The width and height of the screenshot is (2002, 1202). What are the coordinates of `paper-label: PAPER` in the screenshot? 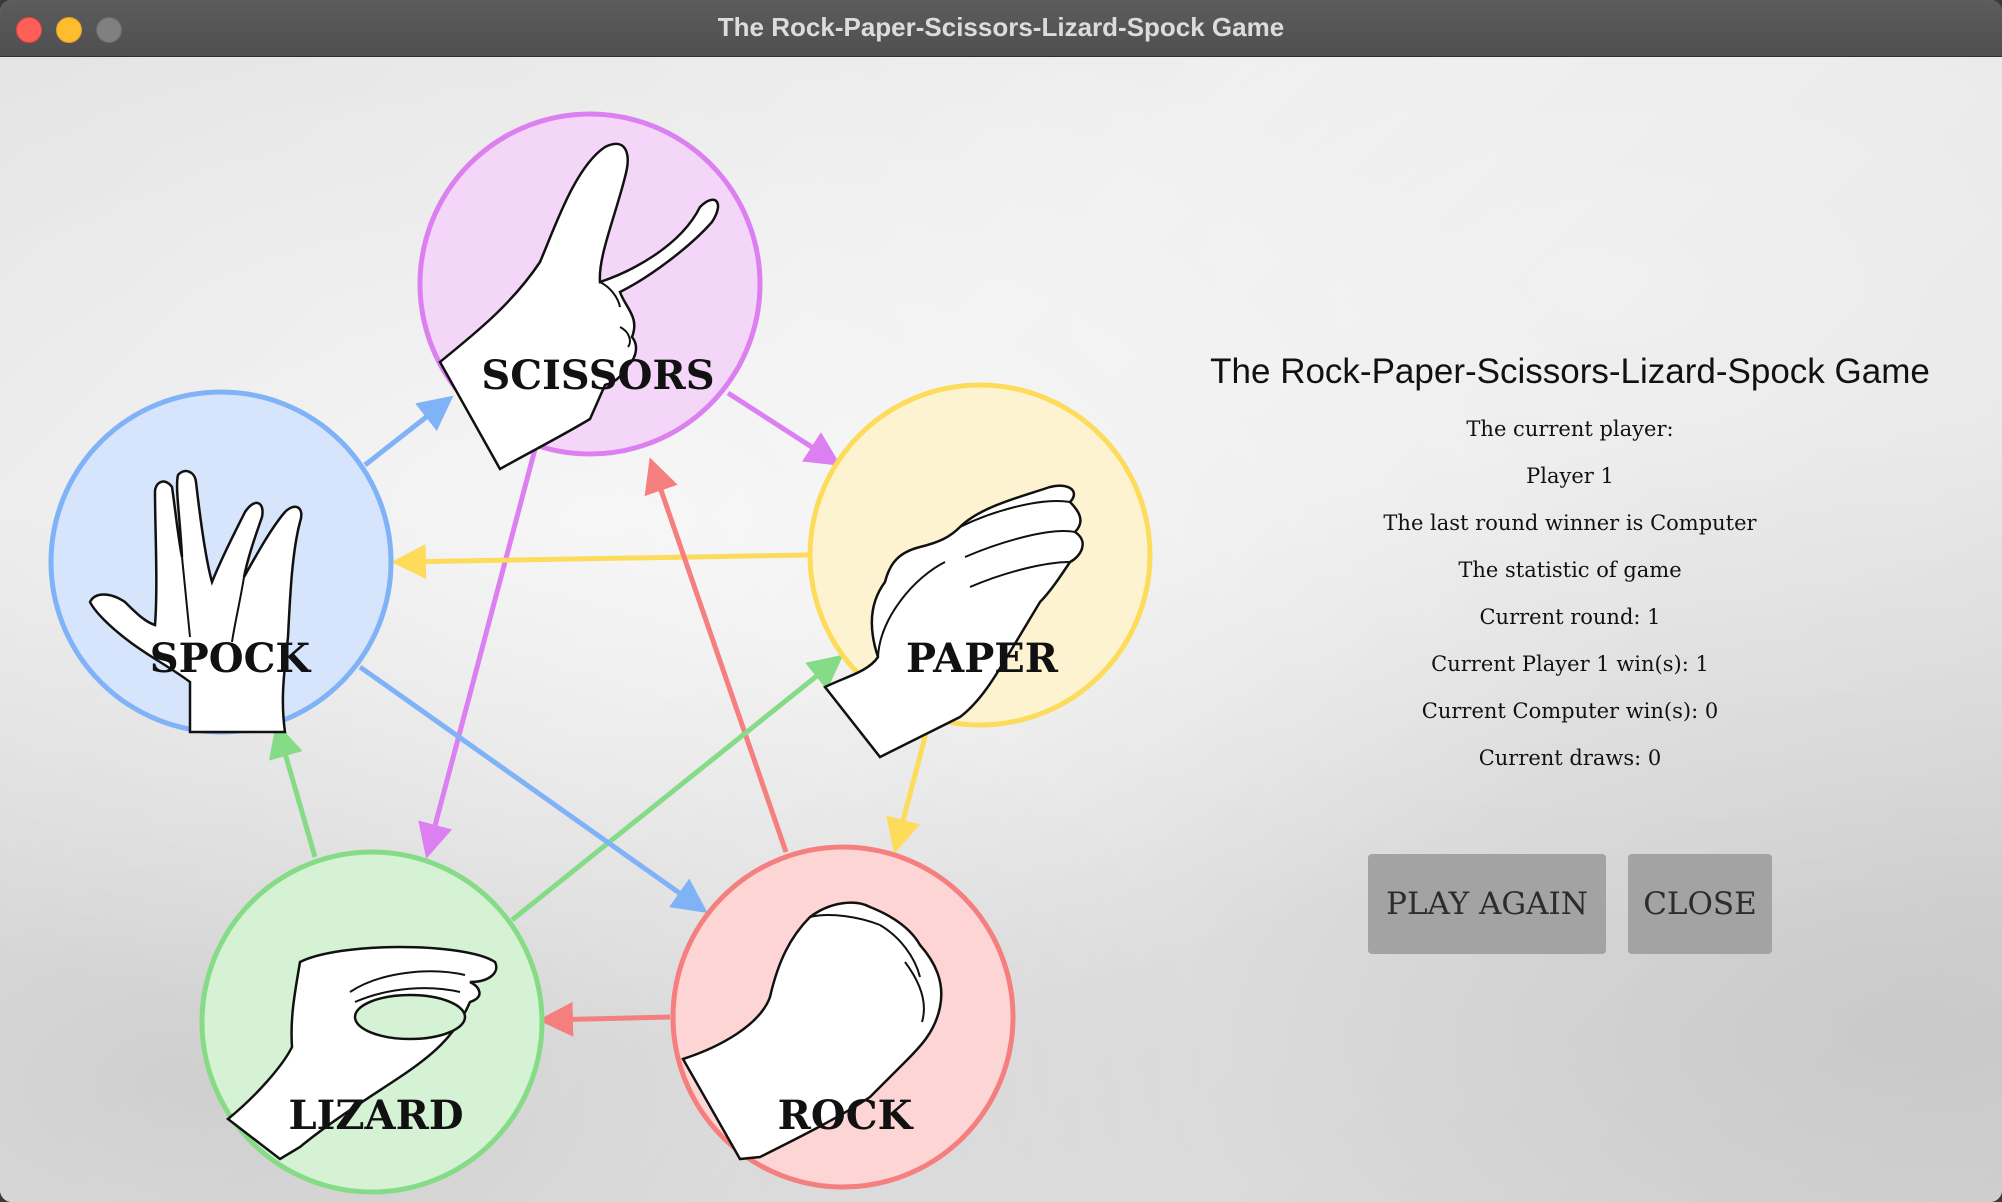 It's located at (982, 658).